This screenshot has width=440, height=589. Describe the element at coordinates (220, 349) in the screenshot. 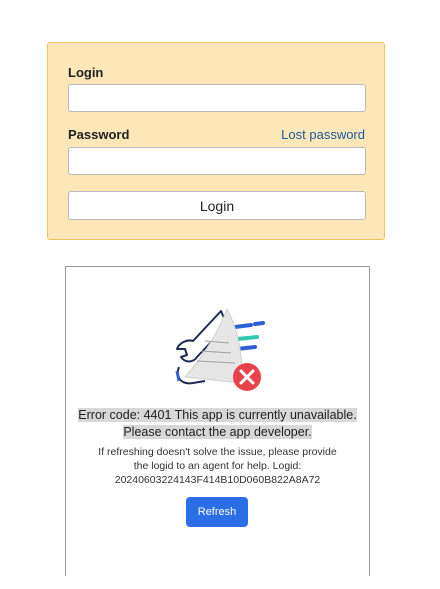

I see `broken-app-illustration-icon` at that location.